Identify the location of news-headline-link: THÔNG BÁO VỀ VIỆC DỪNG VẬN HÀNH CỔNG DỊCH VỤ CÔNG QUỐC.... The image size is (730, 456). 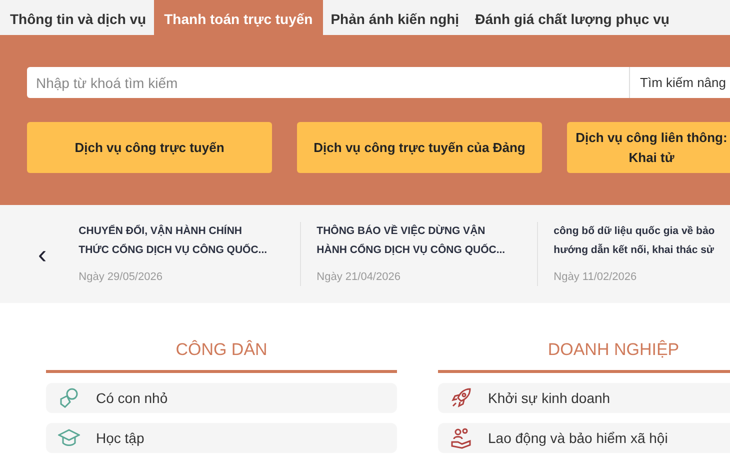
(418, 241).